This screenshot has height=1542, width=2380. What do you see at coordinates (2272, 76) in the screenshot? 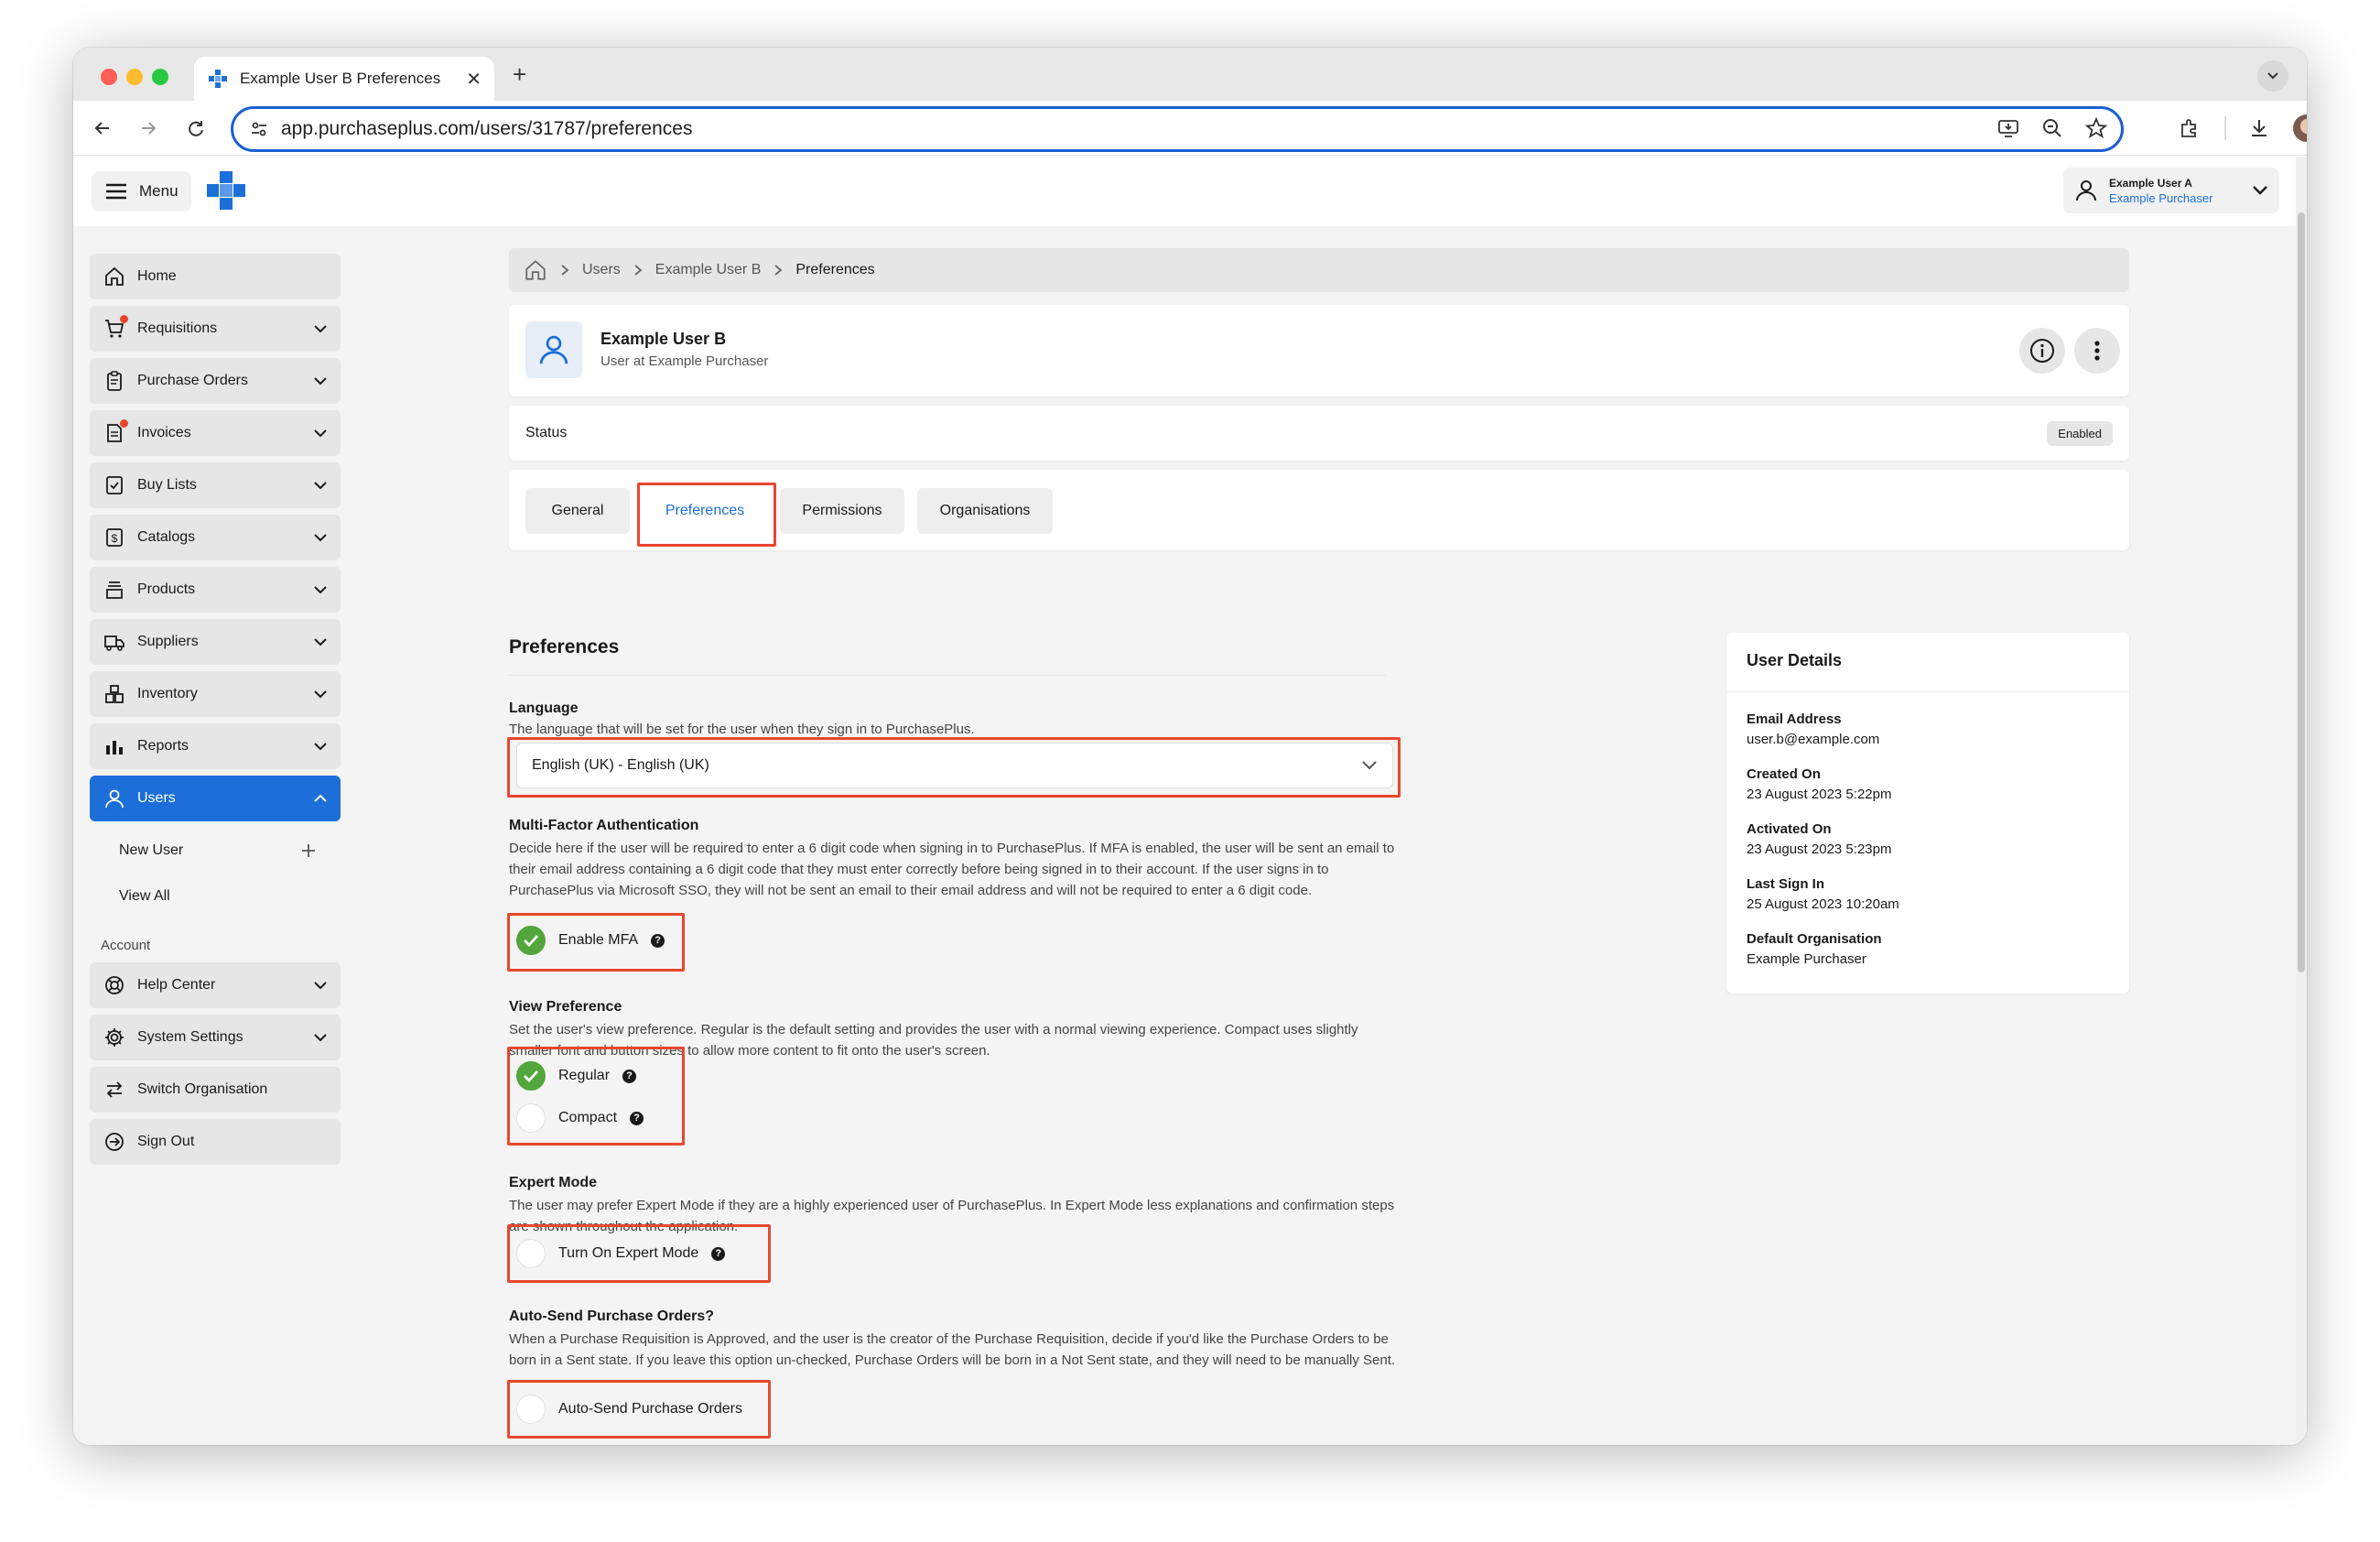
I see `tab-search-icon` at bounding box center [2272, 76].